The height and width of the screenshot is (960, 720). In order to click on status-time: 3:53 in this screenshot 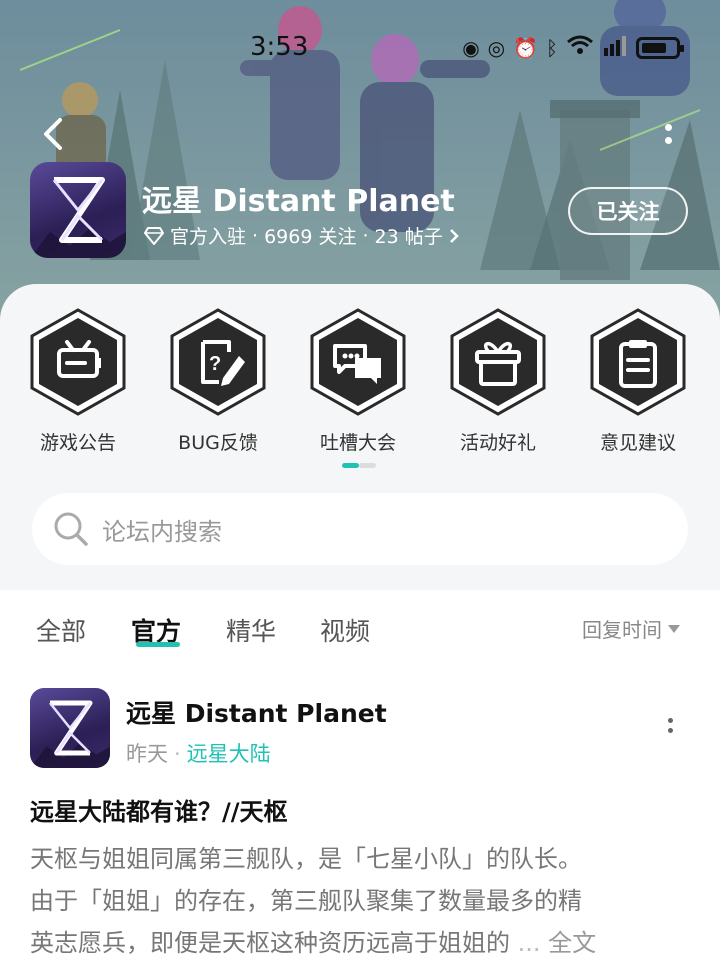, I will do `click(279, 47)`.